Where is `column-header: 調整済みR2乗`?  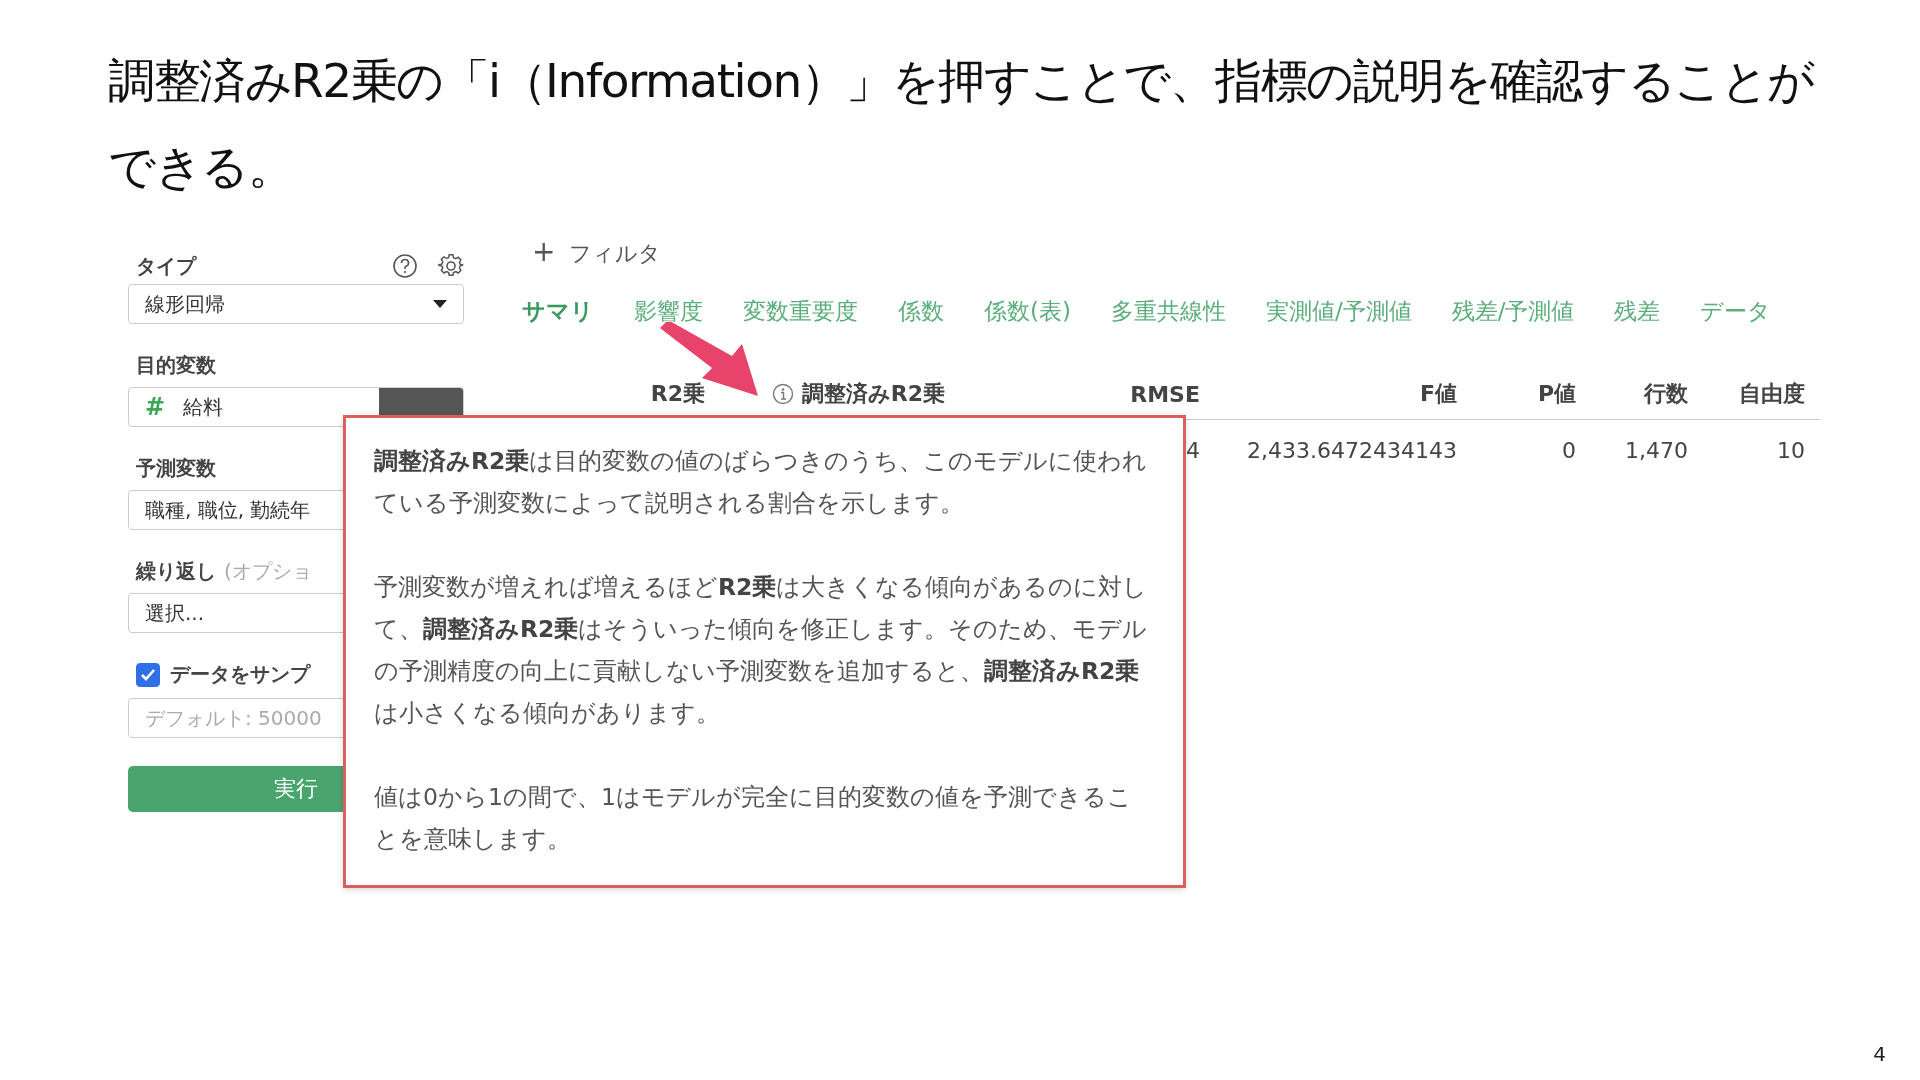
column-header: 調整済みR2乗 is located at coordinates (873, 394).